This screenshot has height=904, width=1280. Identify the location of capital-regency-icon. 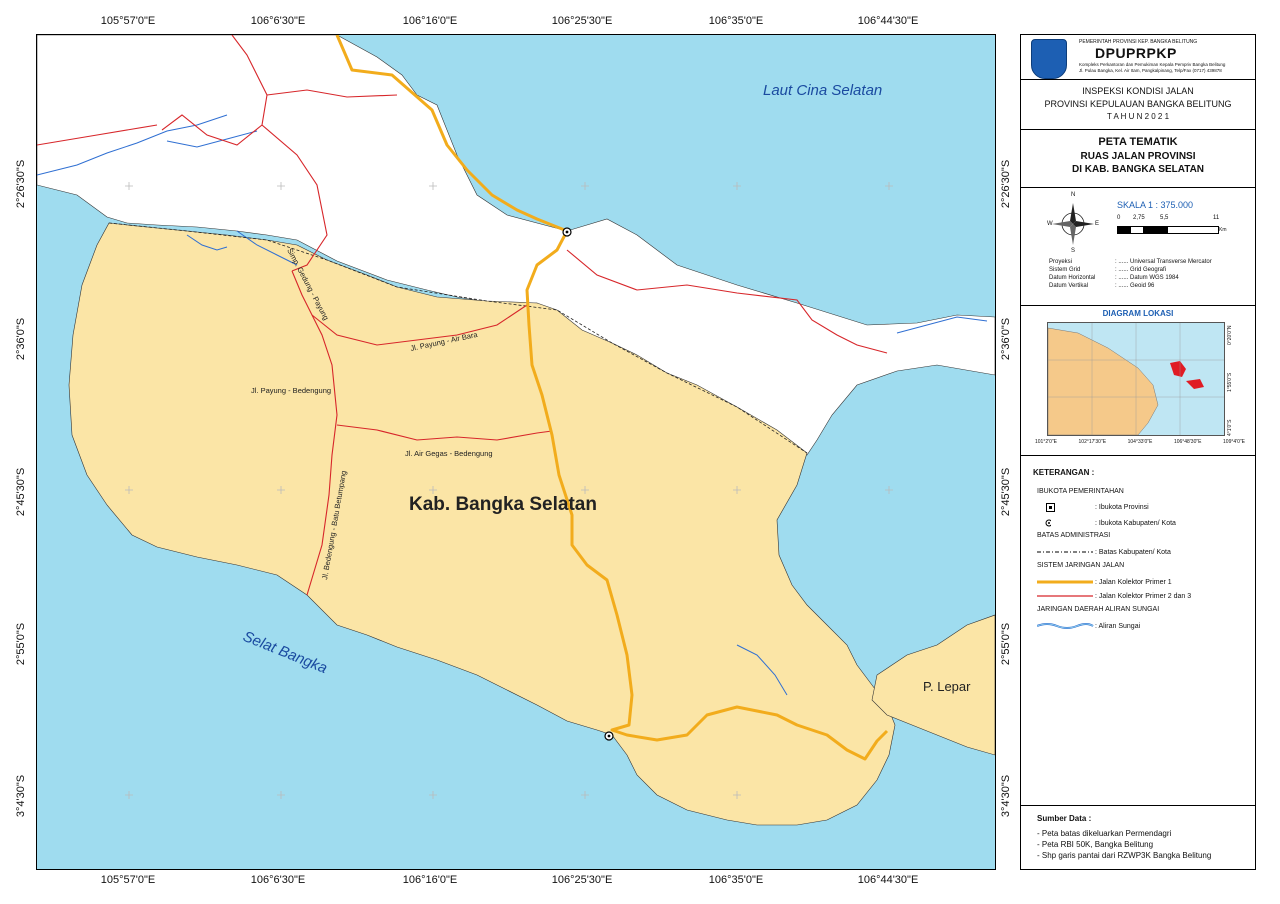
(1049, 523).